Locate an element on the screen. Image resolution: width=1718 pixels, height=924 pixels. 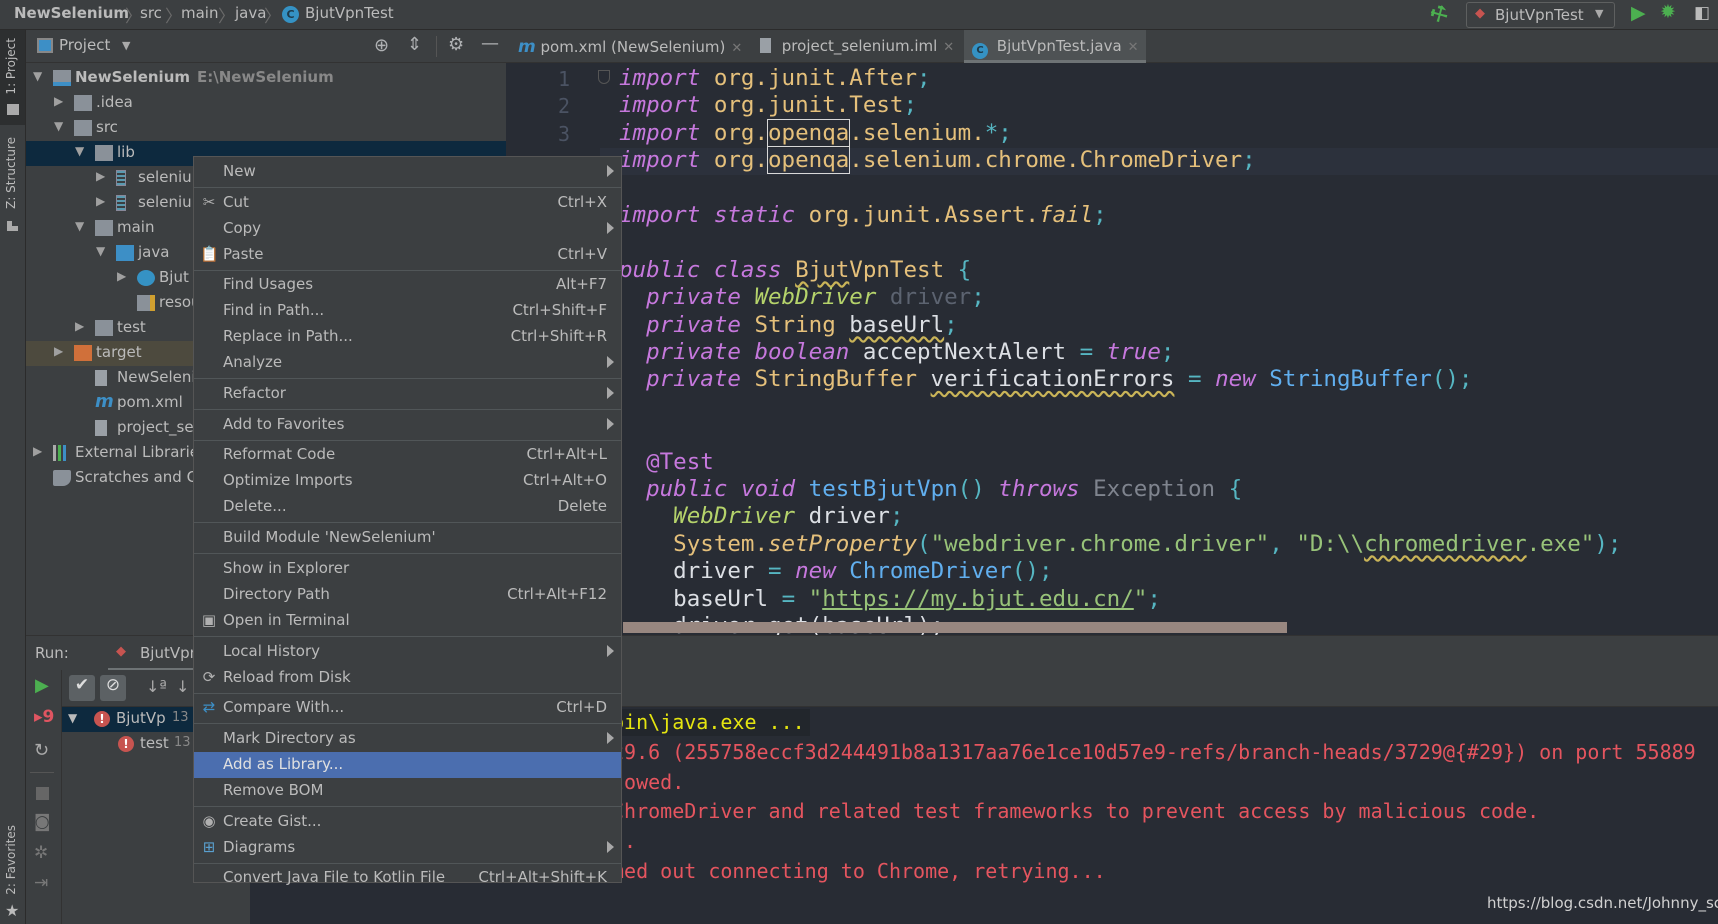
menu-item-reload-from-disk: ⟳ Reload from Disk is located at coordinates (407, 678).